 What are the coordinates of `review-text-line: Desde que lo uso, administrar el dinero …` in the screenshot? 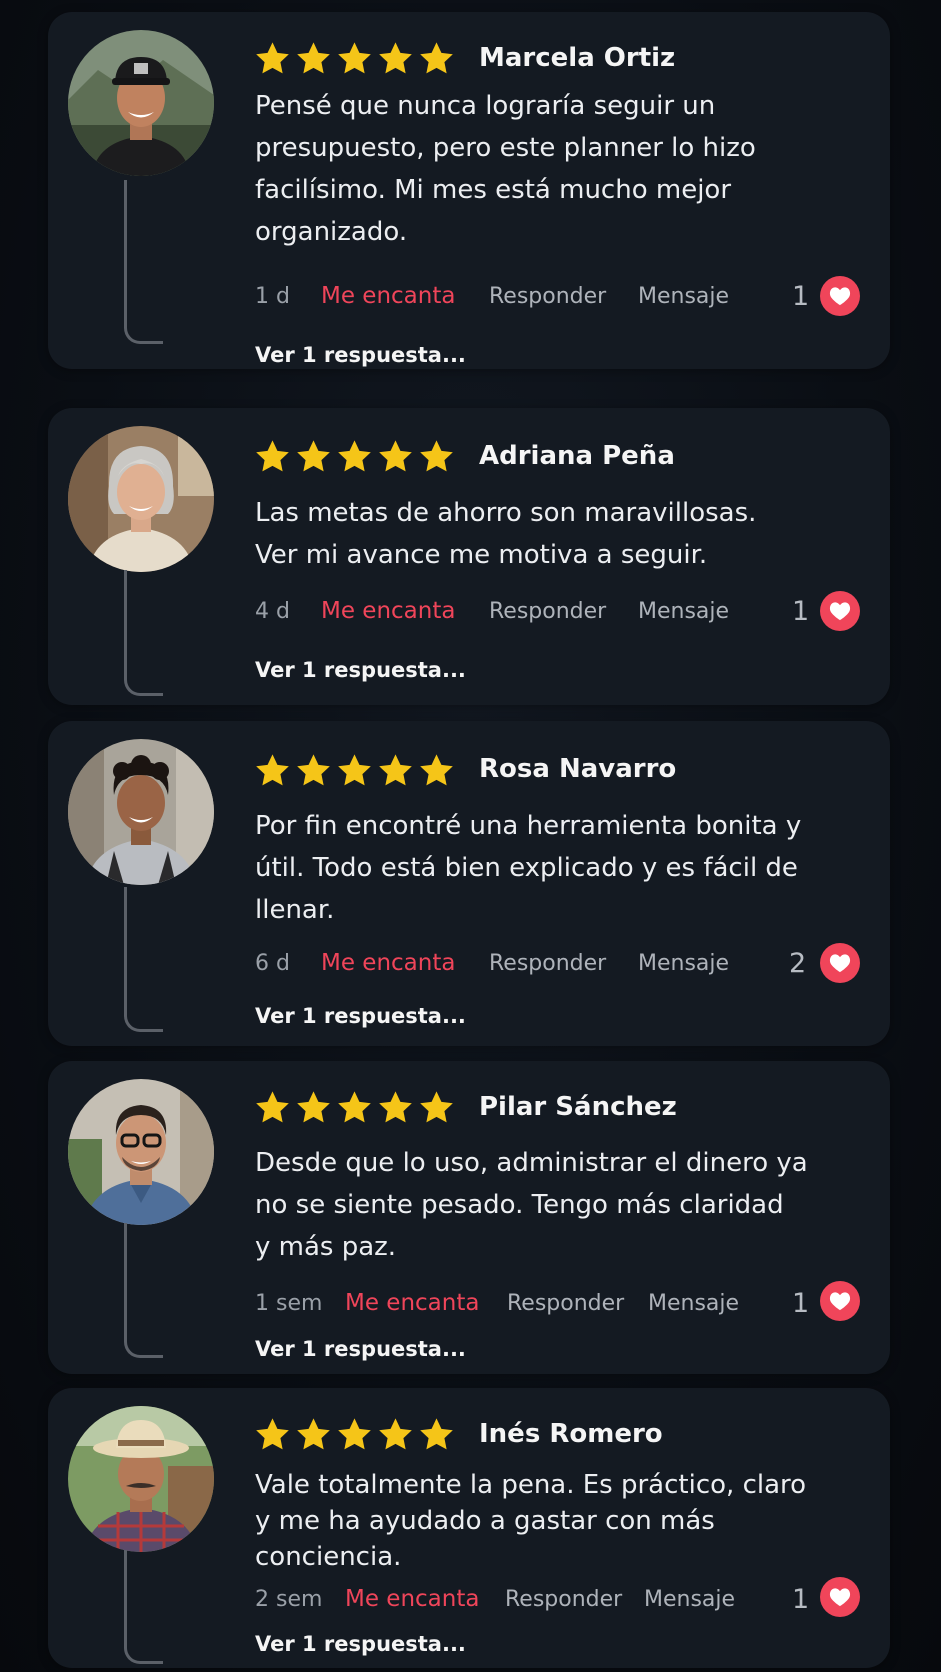 It's located at (531, 1163).